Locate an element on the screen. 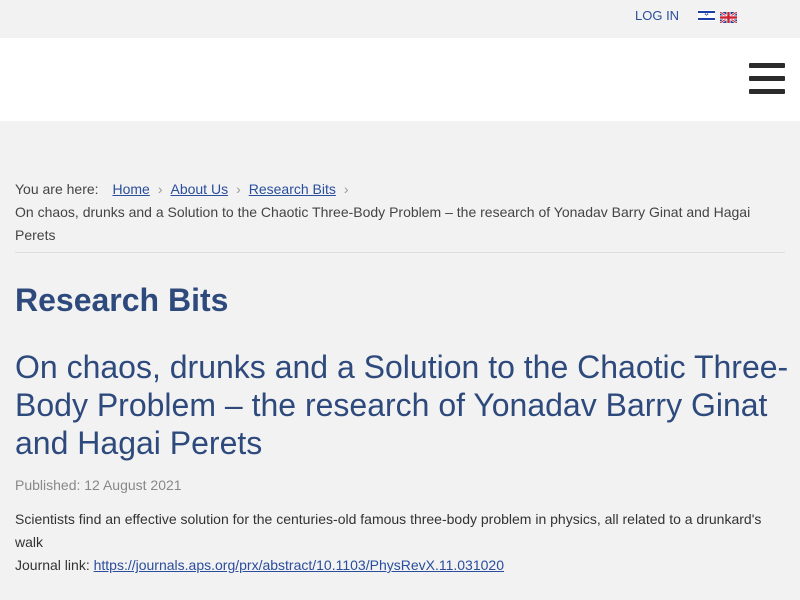 This screenshot has width=800, height=600. login-link: LOG IN is located at coordinates (657, 15).